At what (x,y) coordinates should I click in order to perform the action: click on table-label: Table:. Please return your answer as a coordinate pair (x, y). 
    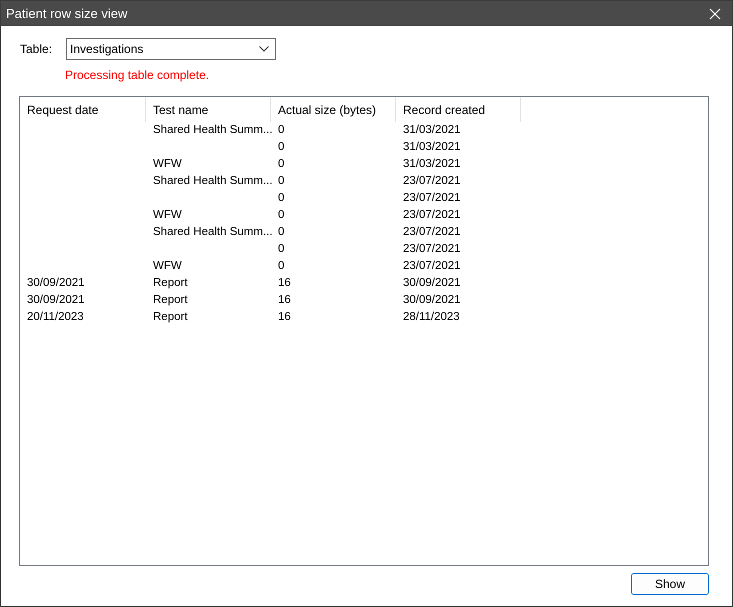
    Looking at the image, I should click on (36, 49).